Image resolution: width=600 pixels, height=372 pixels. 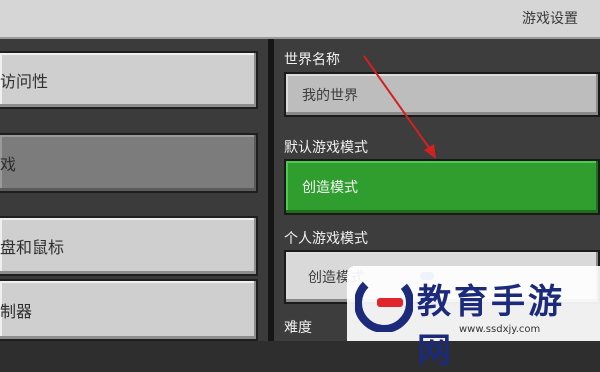 What do you see at coordinates (330, 95) in the screenshot?
I see `world-name-value: 我的世界` at bounding box center [330, 95].